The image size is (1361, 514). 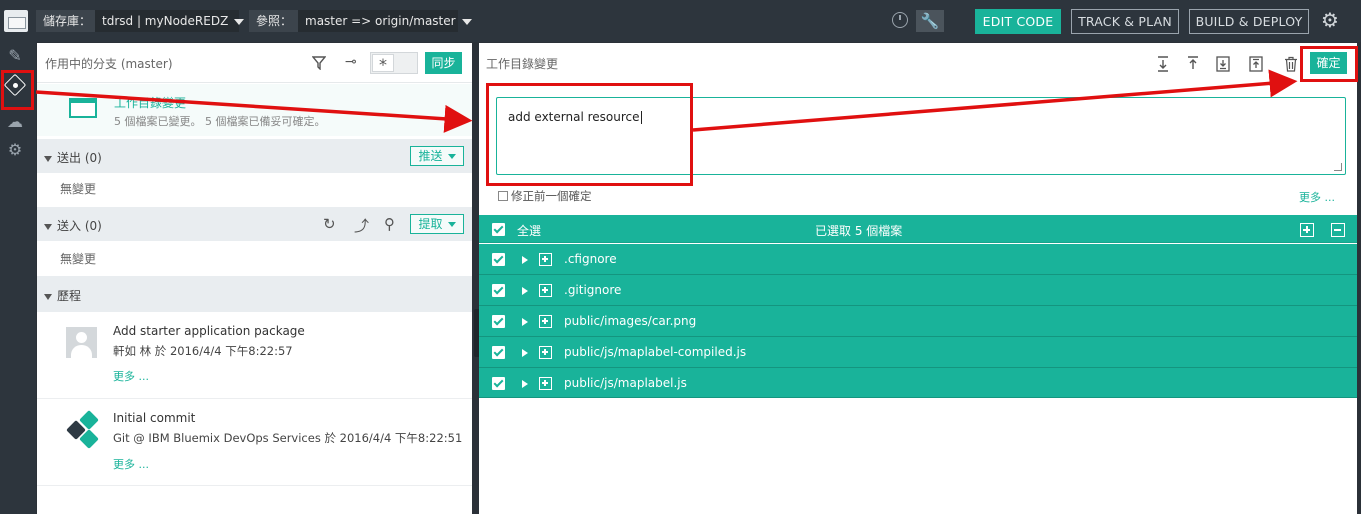 I want to click on commit-meta: 軒如 林 於 2016/4/4 下午8:22:57, so click(x=203, y=351).